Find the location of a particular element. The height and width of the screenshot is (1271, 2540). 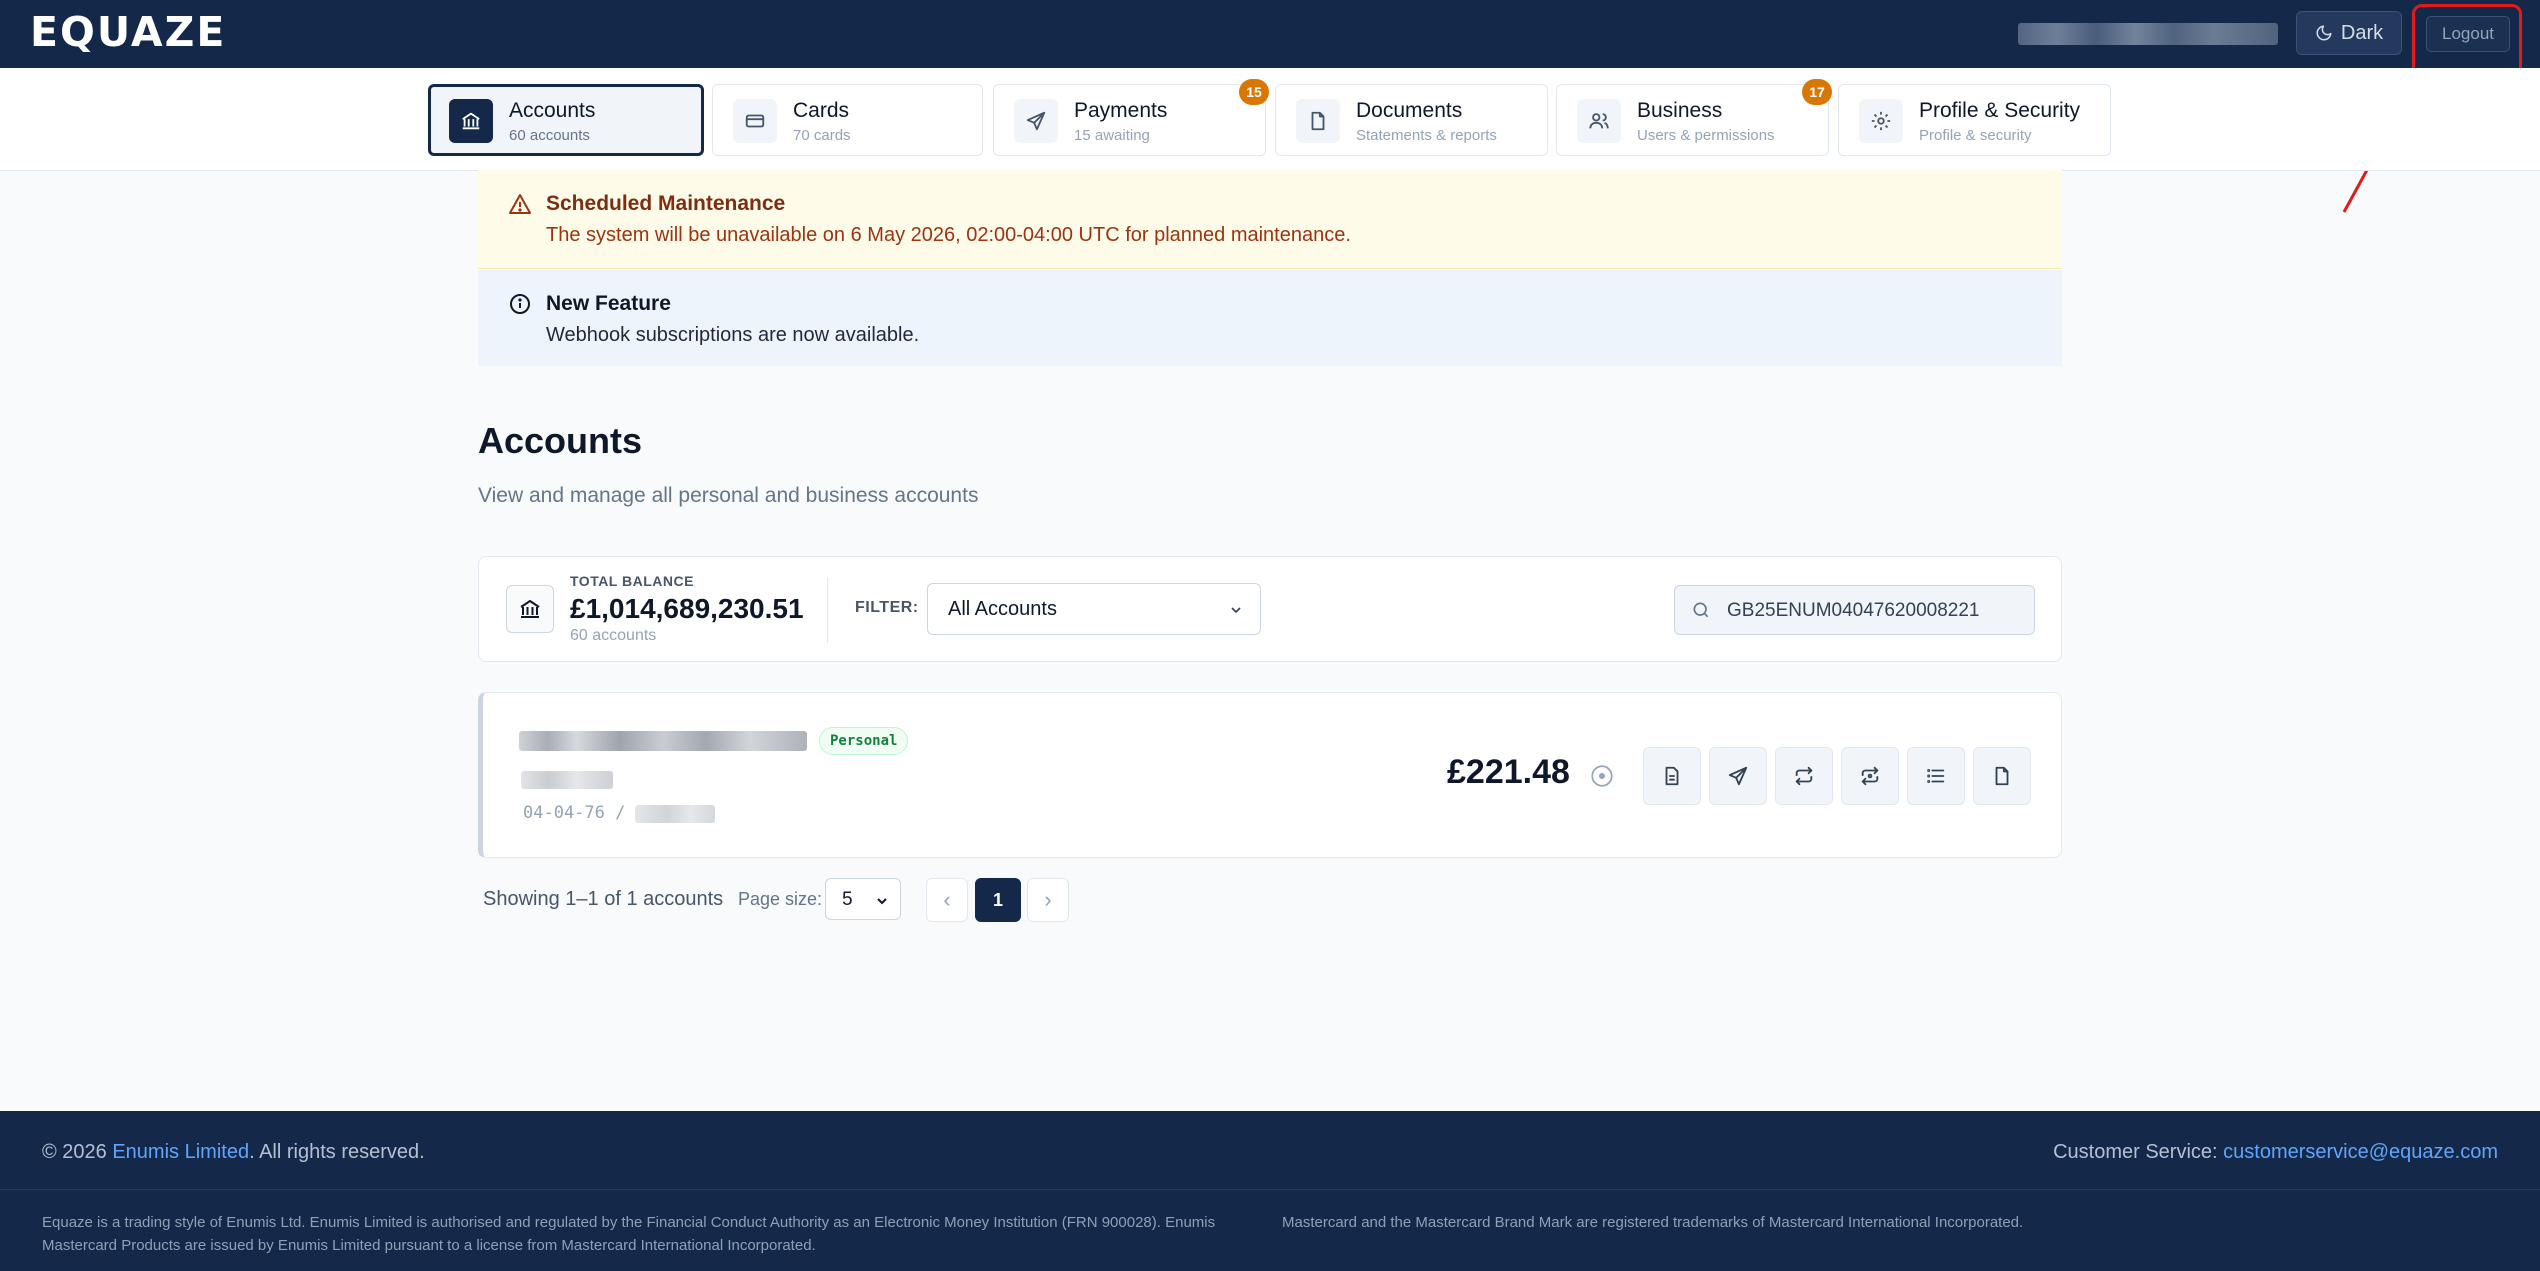

exchange-button is located at coordinates (1870, 776).